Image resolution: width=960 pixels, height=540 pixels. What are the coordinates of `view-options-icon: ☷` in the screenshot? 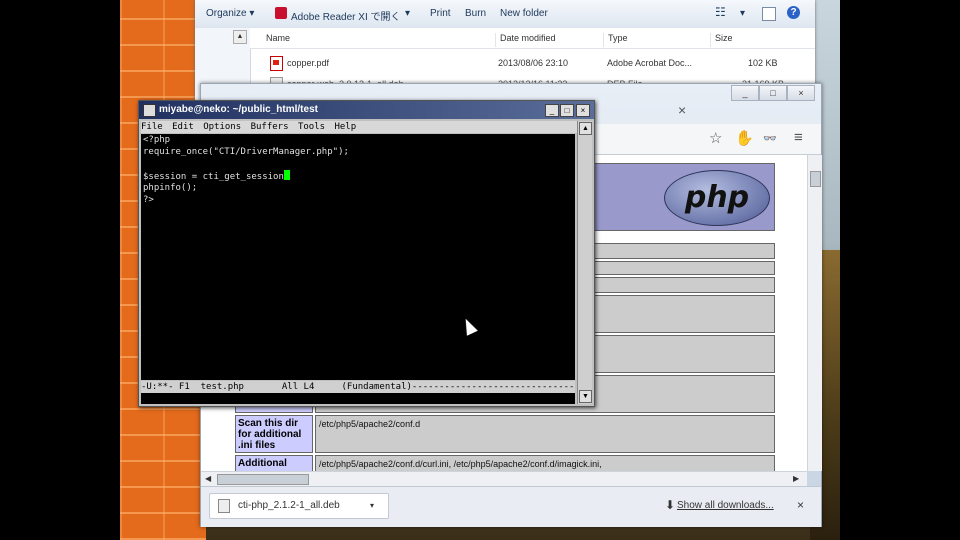 It's located at (720, 12).